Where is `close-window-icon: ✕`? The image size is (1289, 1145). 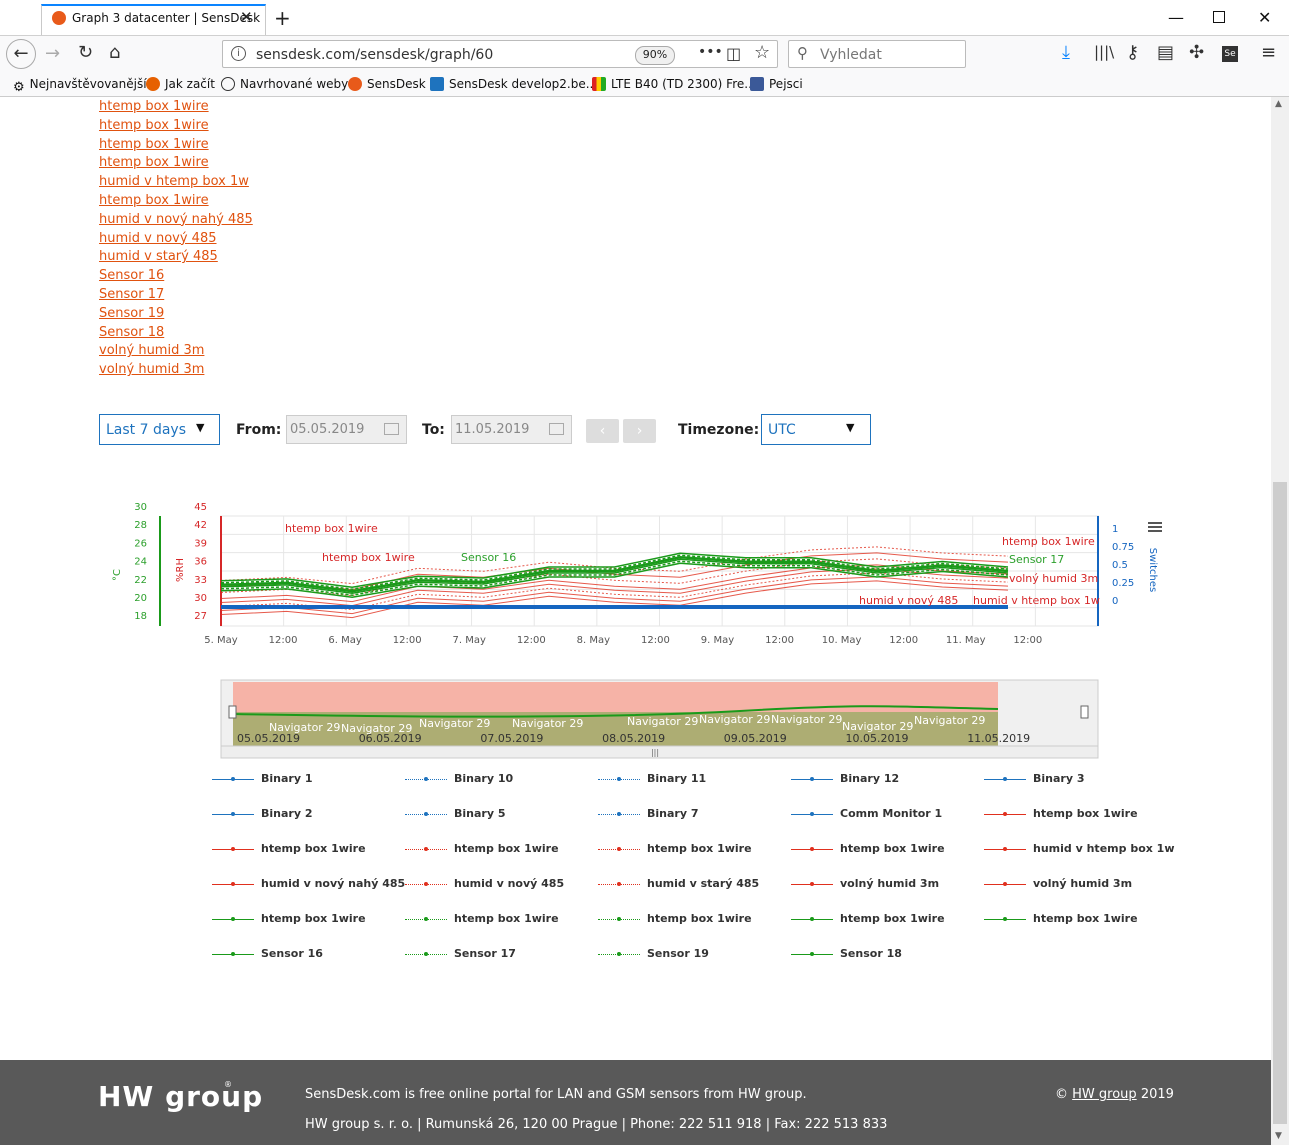
close-window-icon: ✕ is located at coordinates (1264, 17).